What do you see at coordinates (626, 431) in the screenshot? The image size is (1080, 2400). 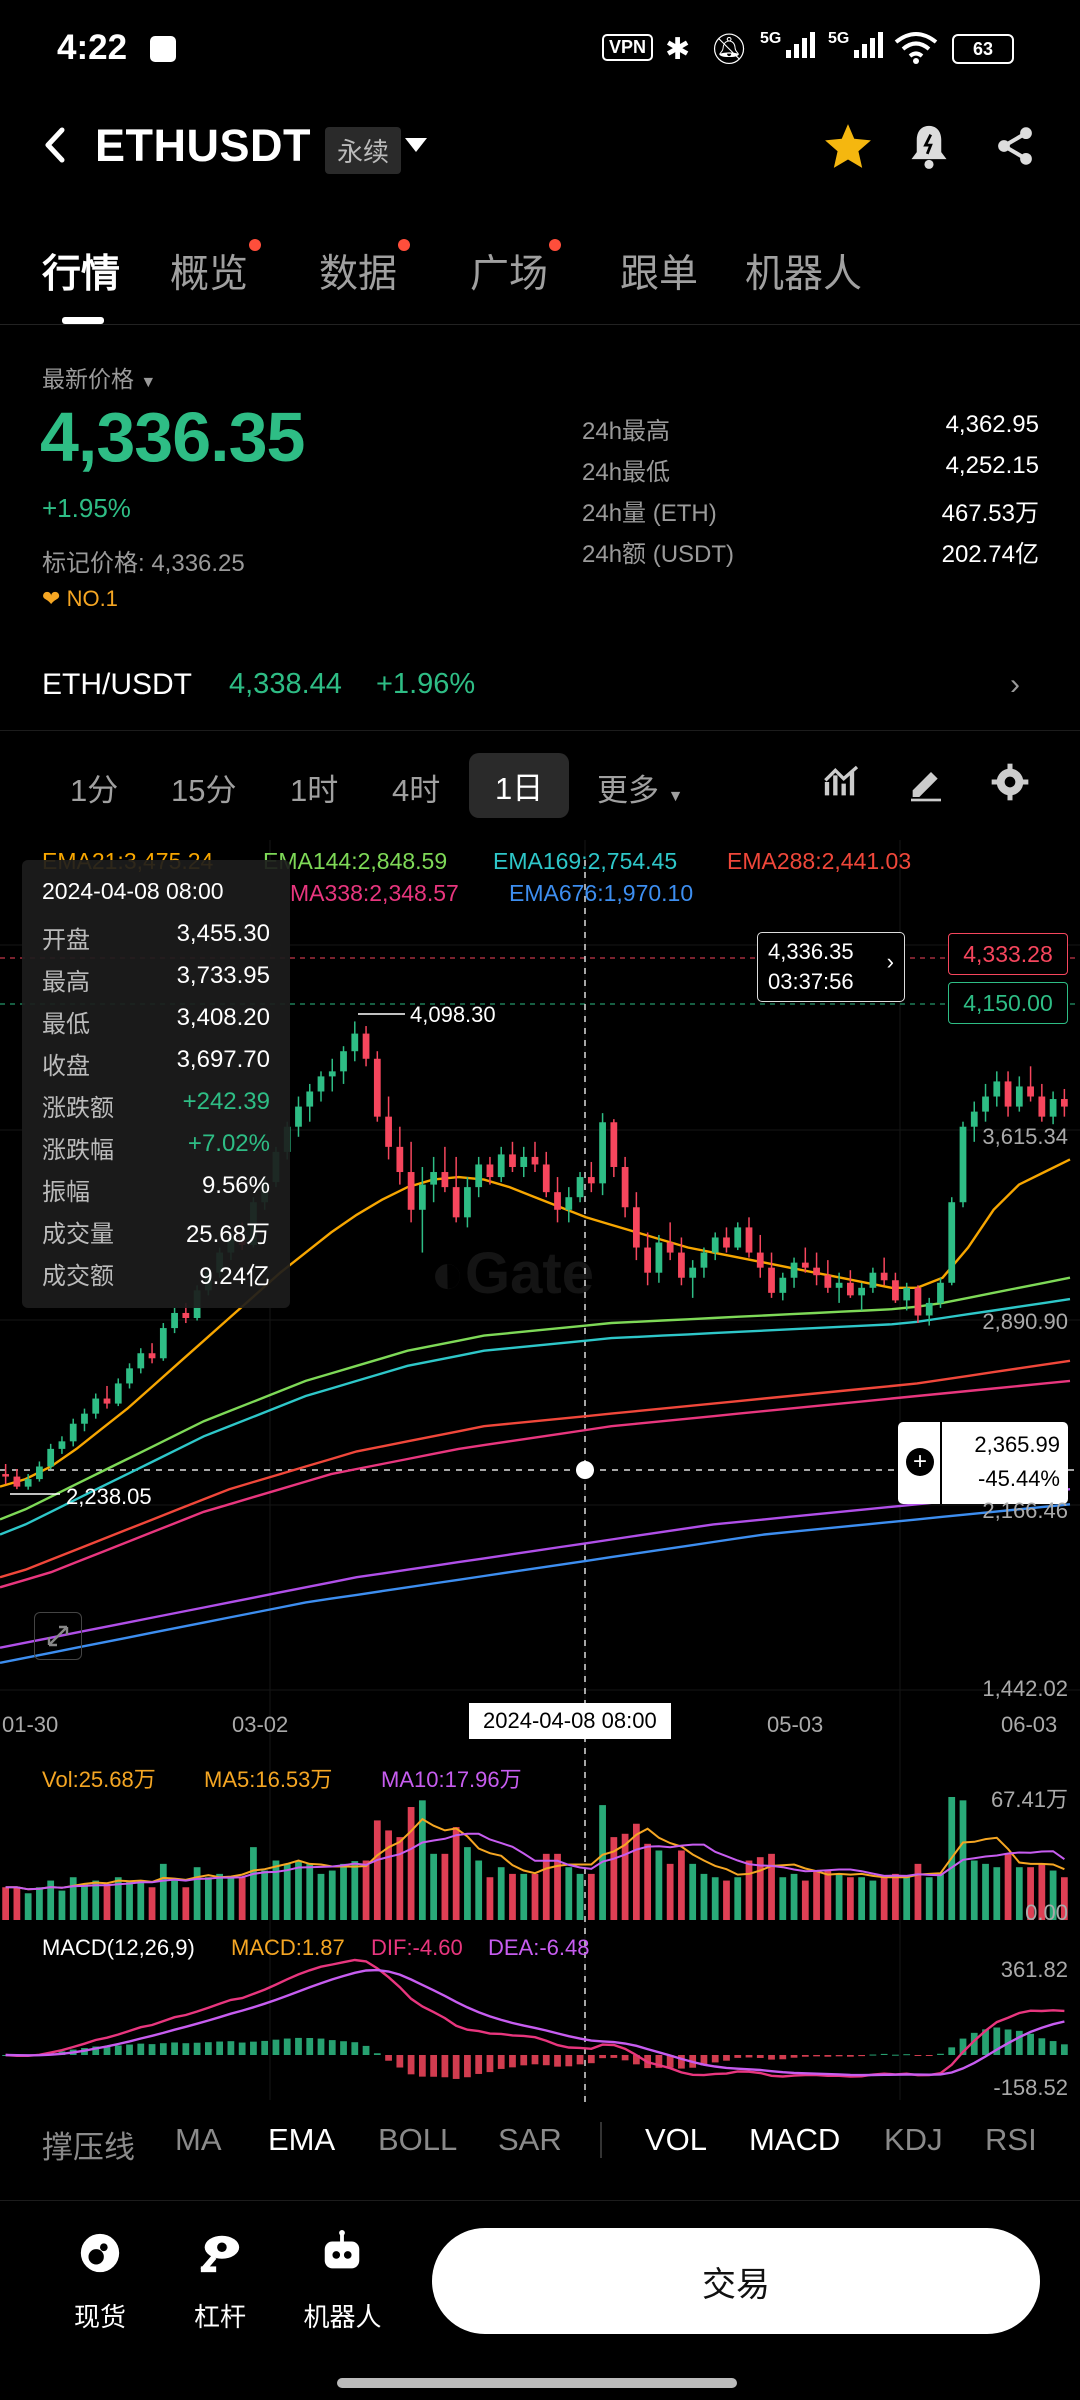 I see `stat-label: 24h最高` at bounding box center [626, 431].